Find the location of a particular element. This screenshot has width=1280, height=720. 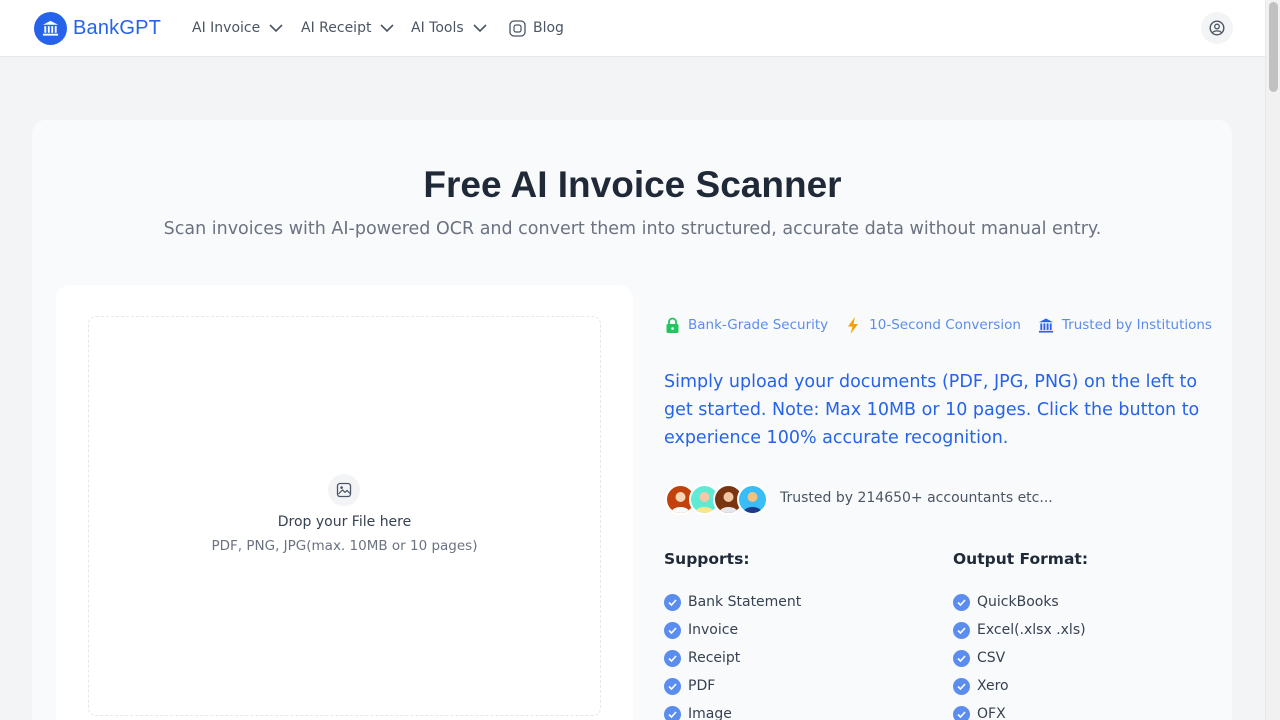

badge-speed: 10-Second Conversion is located at coordinates (933, 325).